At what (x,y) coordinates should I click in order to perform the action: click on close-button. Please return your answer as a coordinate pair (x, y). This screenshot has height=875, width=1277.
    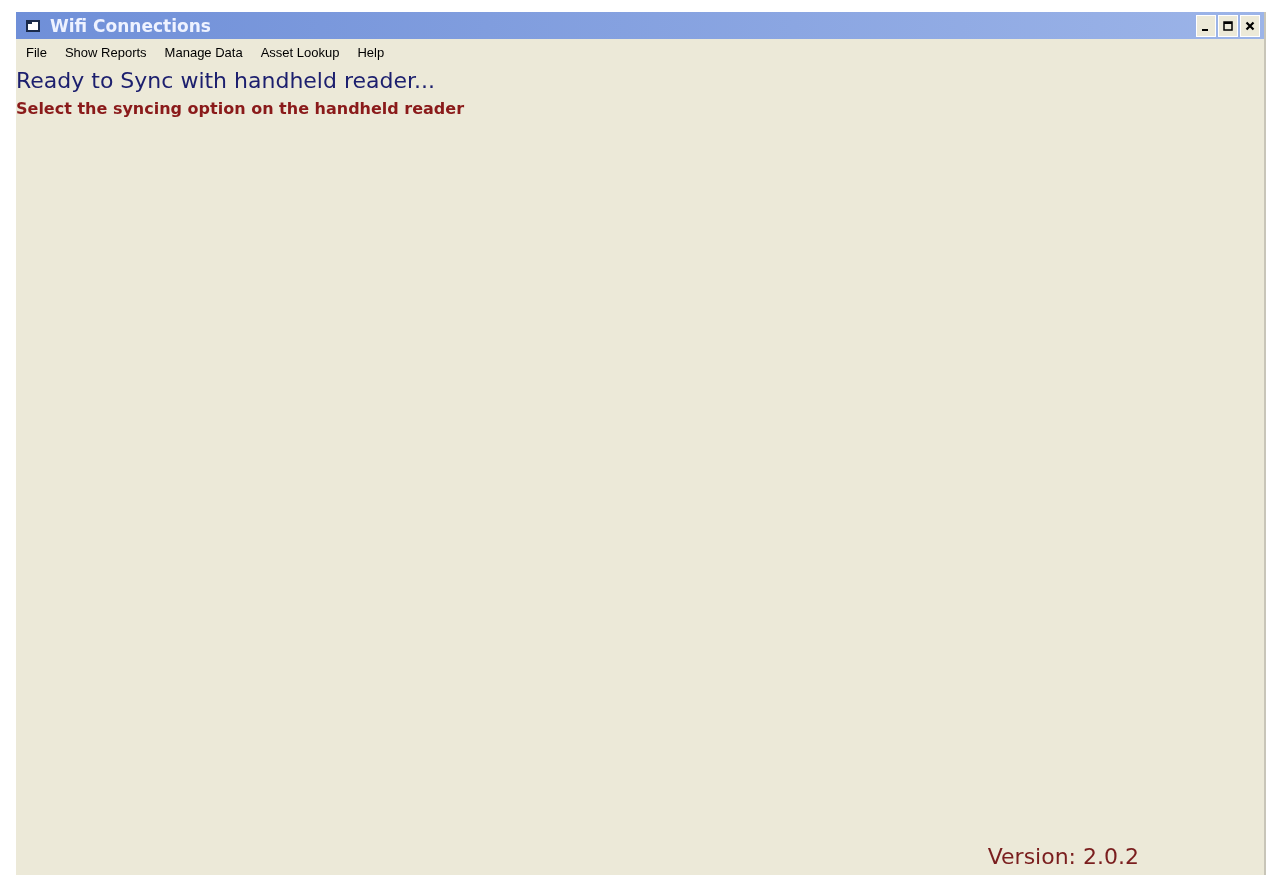
    Looking at the image, I should click on (1250, 25).